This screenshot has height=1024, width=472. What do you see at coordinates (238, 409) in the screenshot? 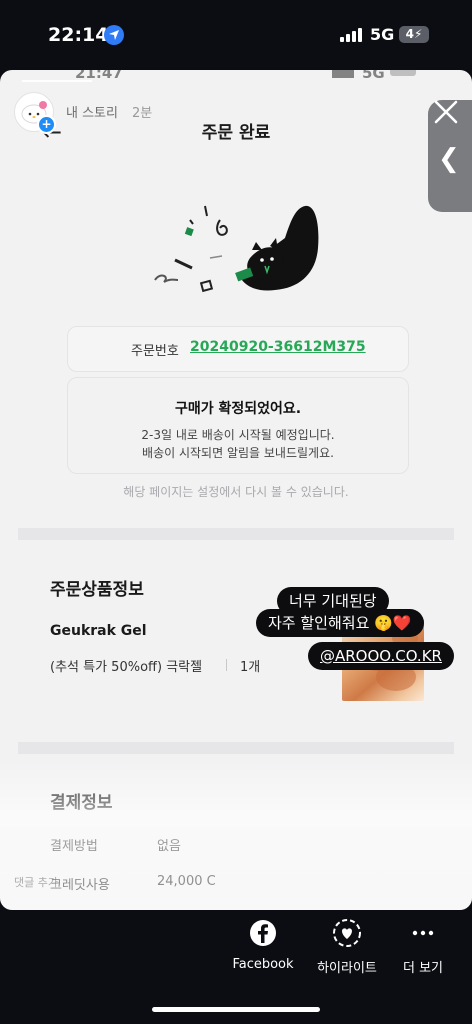
I see `confirm-title: 구매가 확정되었어요.` at bounding box center [238, 409].